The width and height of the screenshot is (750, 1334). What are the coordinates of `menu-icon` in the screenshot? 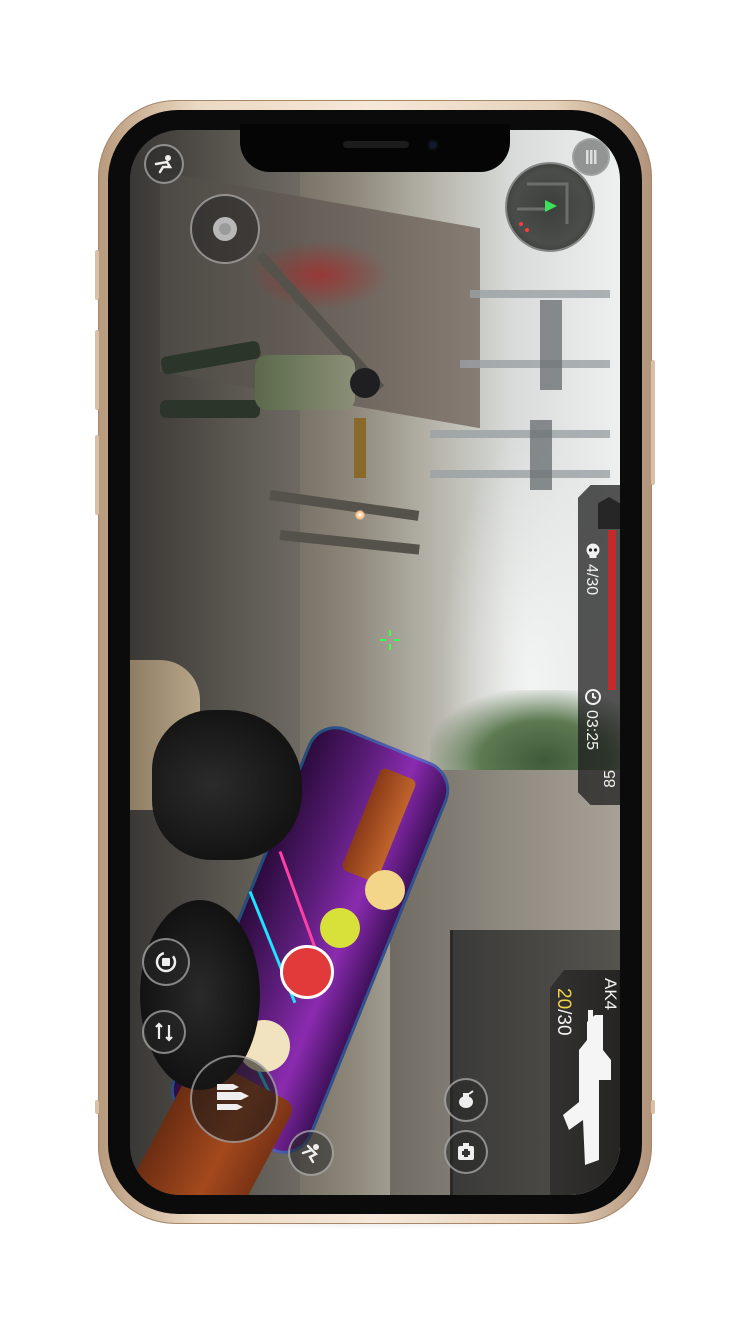 It's located at (591, 157).